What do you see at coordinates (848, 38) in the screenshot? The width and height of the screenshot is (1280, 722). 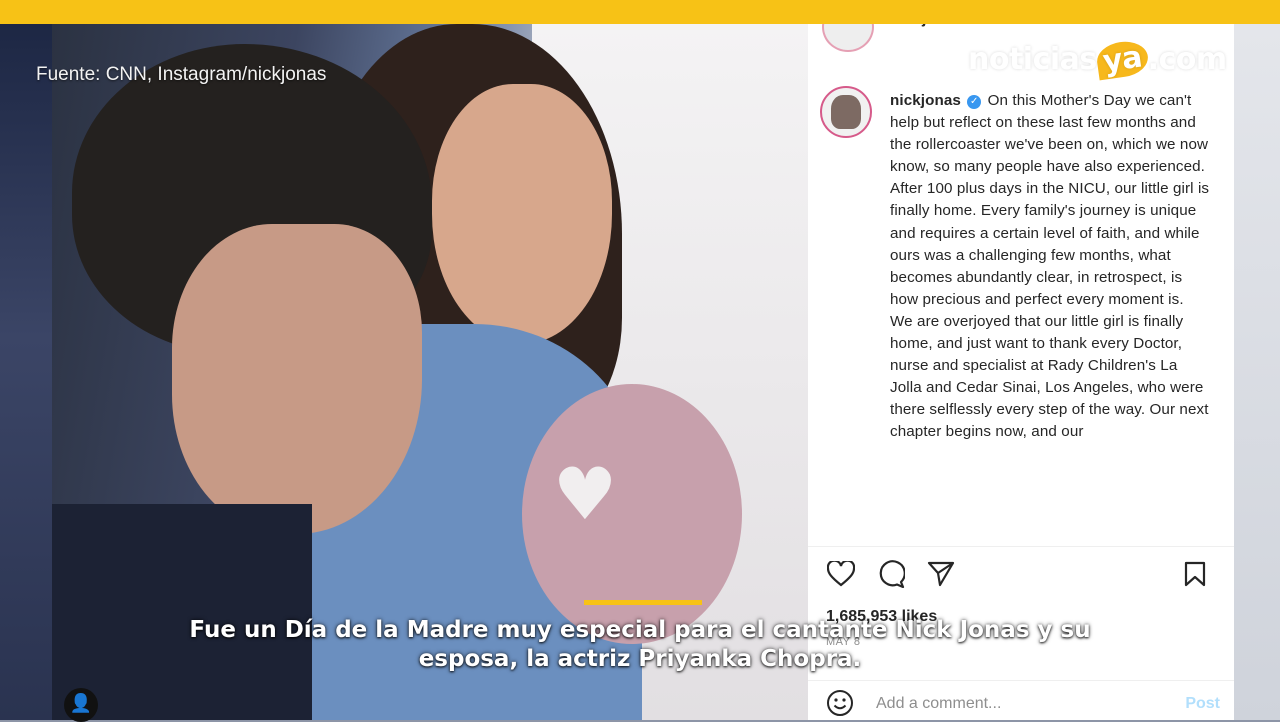 I see `prev-avatar` at bounding box center [848, 38].